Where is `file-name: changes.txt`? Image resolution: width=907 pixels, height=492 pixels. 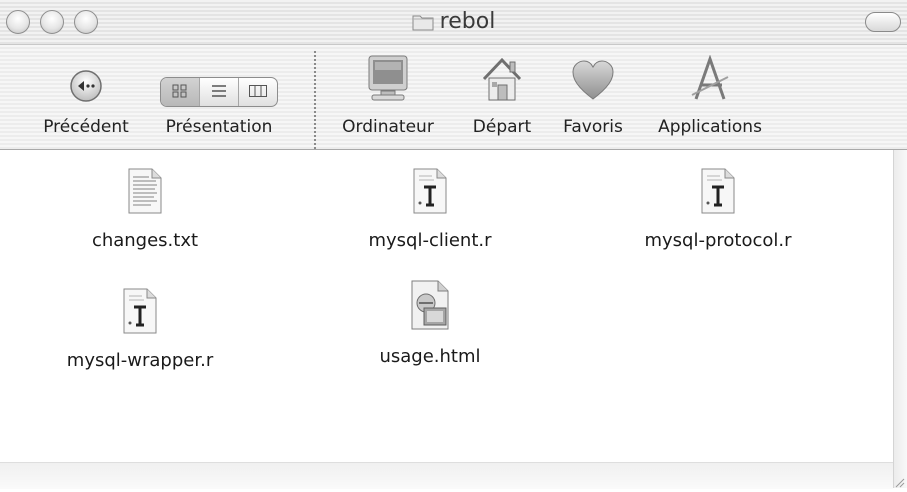 file-name: changes.txt is located at coordinates (145, 240).